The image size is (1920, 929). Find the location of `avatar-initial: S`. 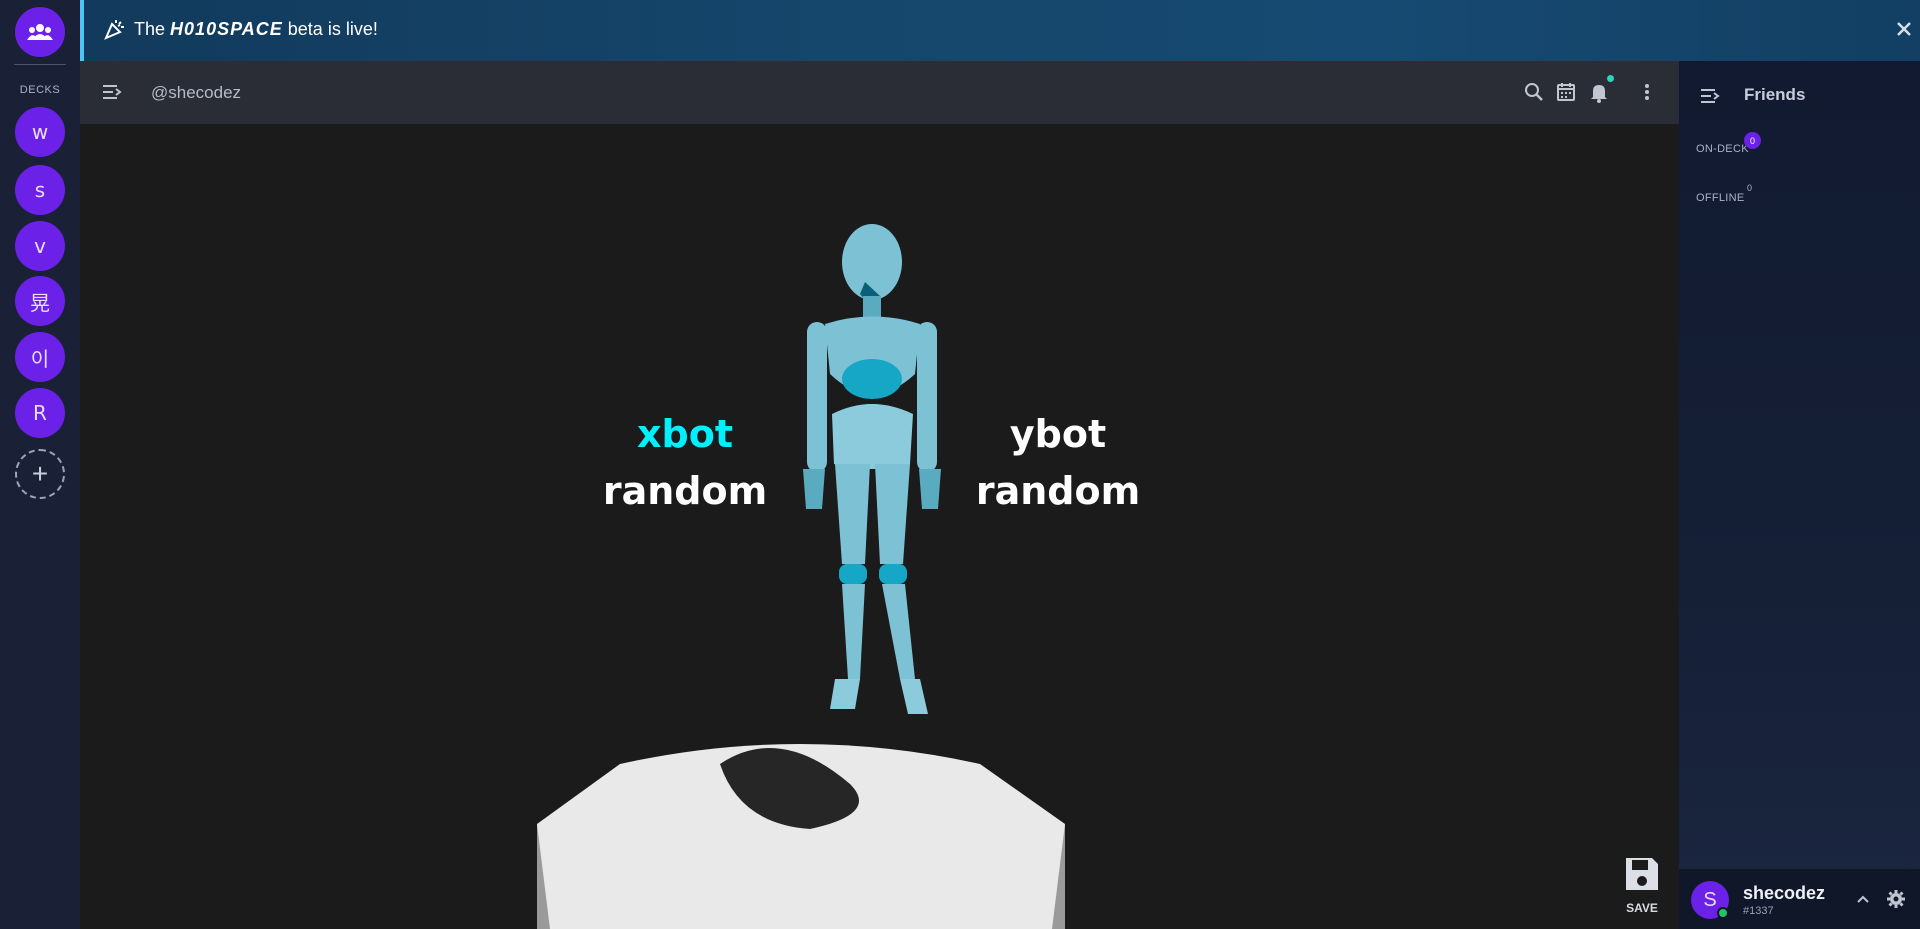

avatar-initial: S is located at coordinates (1710, 899).